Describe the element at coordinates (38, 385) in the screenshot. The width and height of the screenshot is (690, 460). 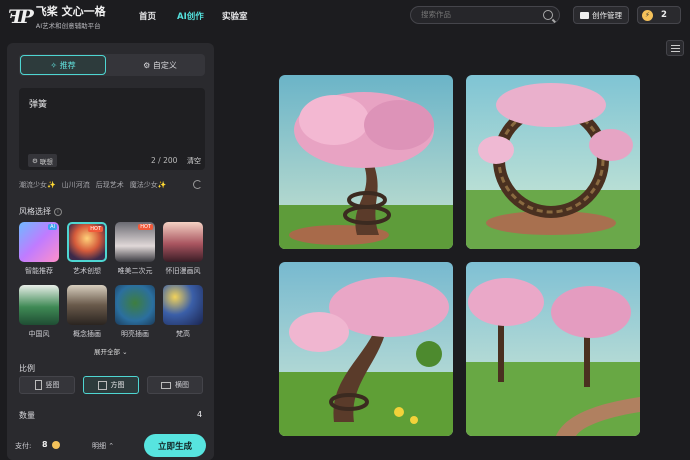
I see `portrait-icon` at that location.